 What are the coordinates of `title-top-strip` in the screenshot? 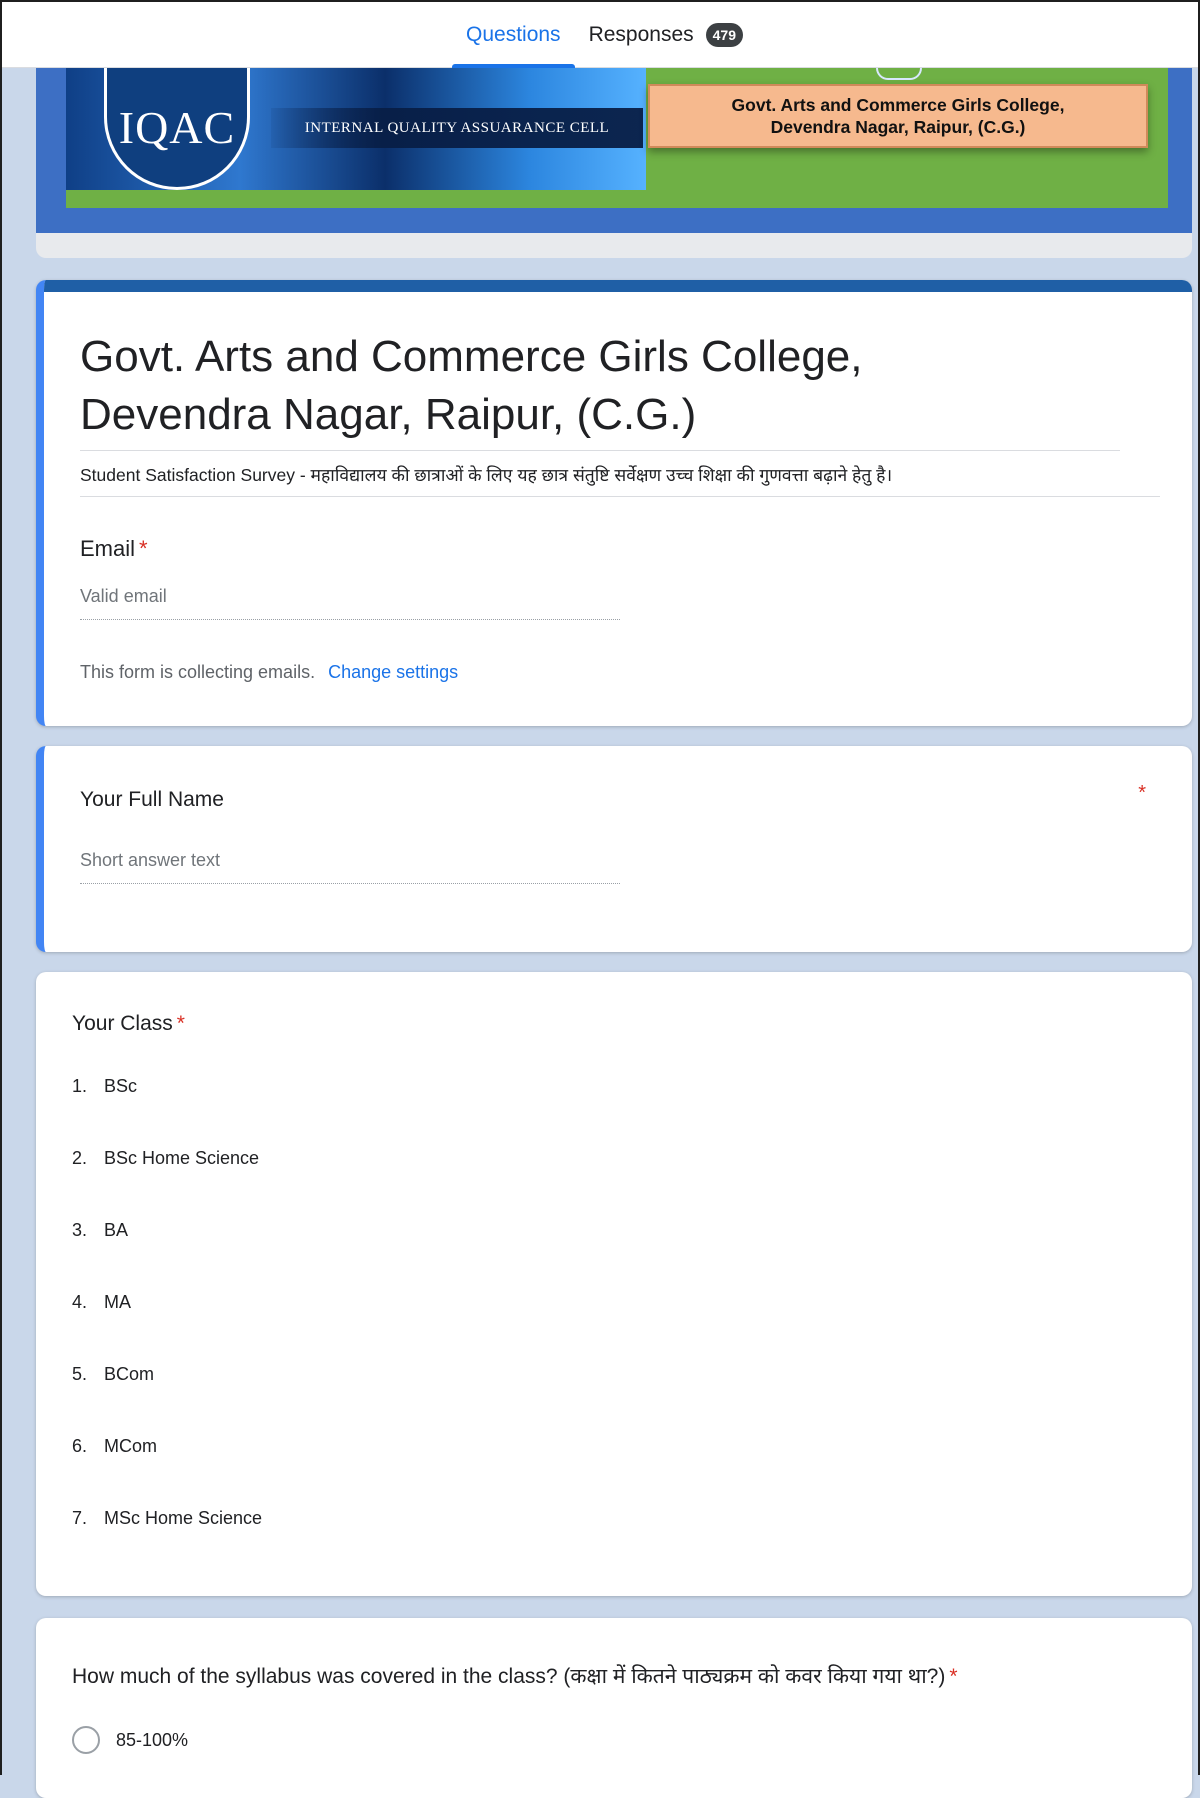 It's located at (618, 286).